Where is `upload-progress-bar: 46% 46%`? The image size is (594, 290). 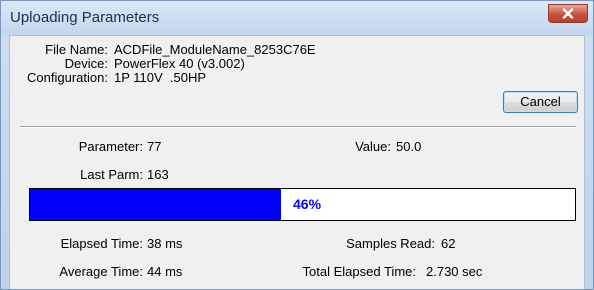
upload-progress-bar: 46% 46% is located at coordinates (302, 204).